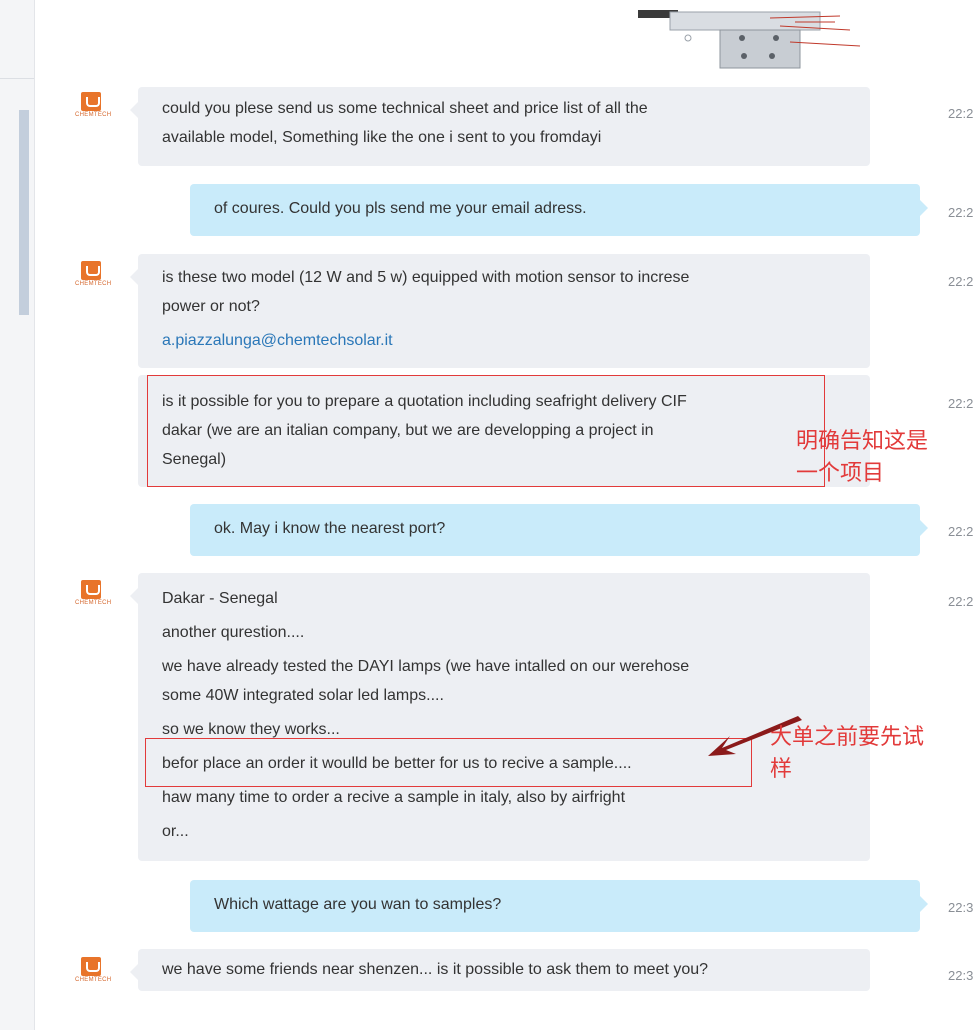  I want to click on message-text: ok. May i know the nearest port?, so click(330, 528).